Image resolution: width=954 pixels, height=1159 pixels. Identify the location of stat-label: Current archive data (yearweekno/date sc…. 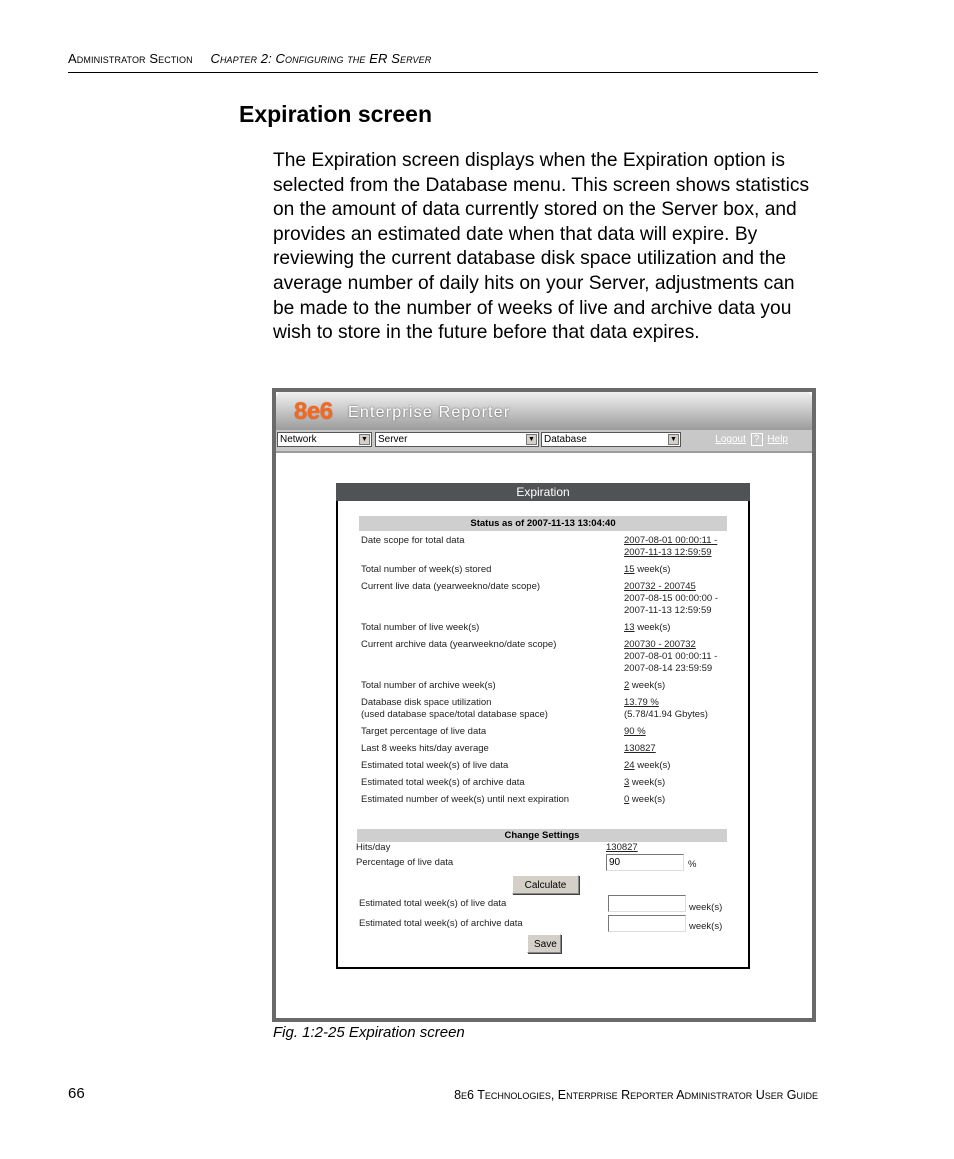
(459, 644).